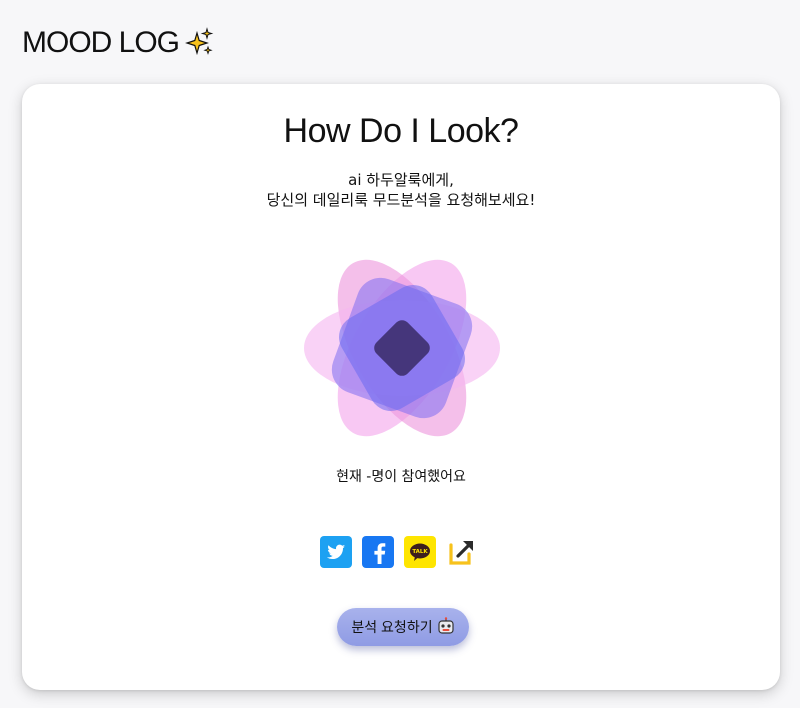  I want to click on svg-text: TALK, so click(420, 552).